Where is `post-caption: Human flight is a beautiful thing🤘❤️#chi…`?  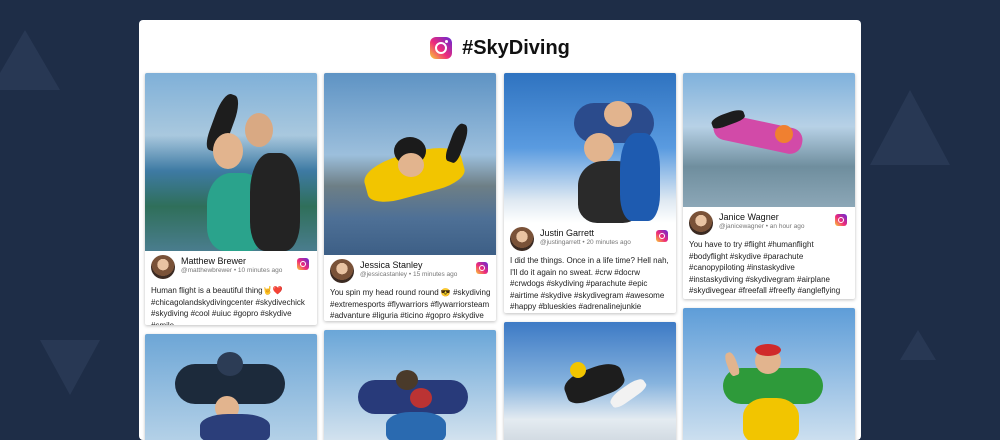 post-caption: Human flight is a beautiful thing🤘❤️#chi… is located at coordinates (228, 305).